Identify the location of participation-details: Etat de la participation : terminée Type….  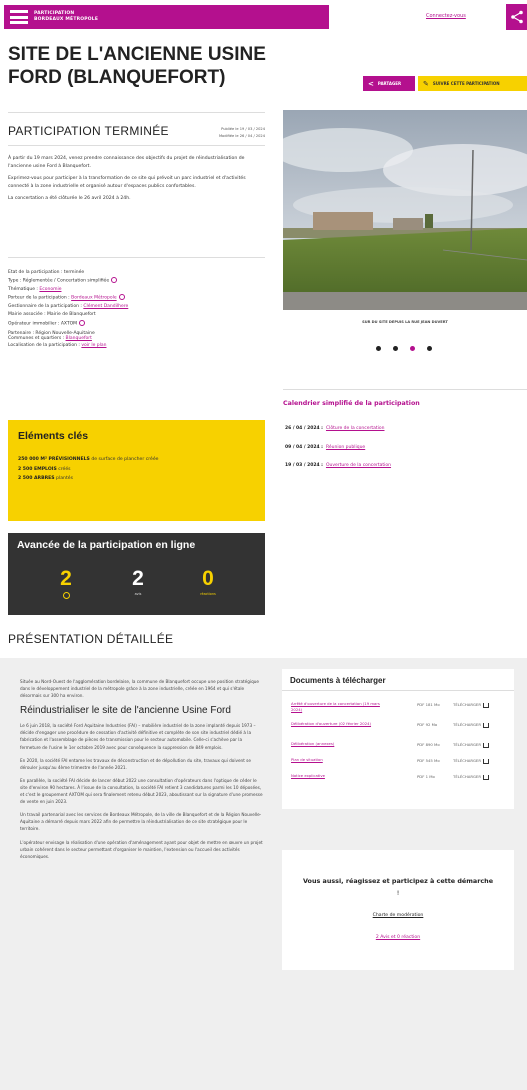
(136, 309).